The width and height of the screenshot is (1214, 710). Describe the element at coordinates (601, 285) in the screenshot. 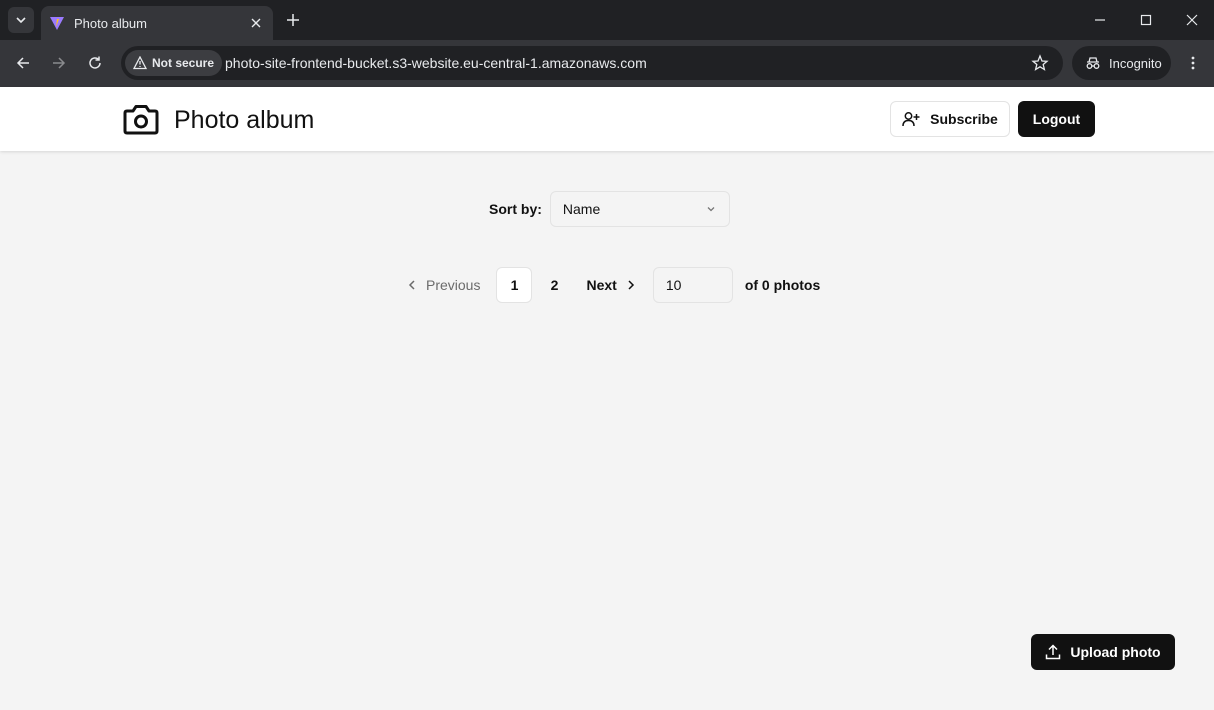

I see `next-label: Next` at that location.